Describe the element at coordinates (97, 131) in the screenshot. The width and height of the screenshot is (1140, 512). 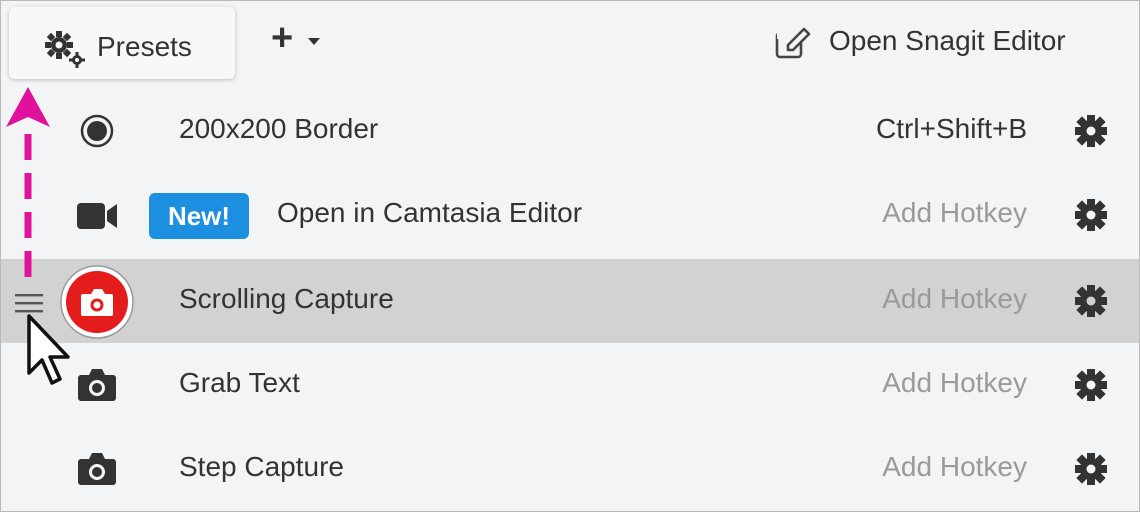
I see `radio-filled-icon` at that location.